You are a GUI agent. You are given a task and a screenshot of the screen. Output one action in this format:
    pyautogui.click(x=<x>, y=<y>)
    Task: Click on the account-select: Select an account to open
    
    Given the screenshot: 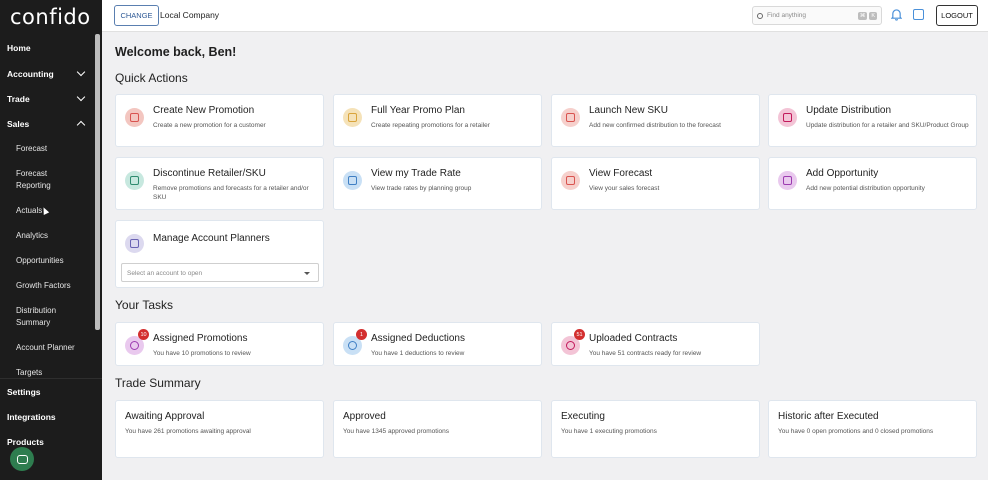 What is the action you would take?
    pyautogui.click(x=220, y=272)
    